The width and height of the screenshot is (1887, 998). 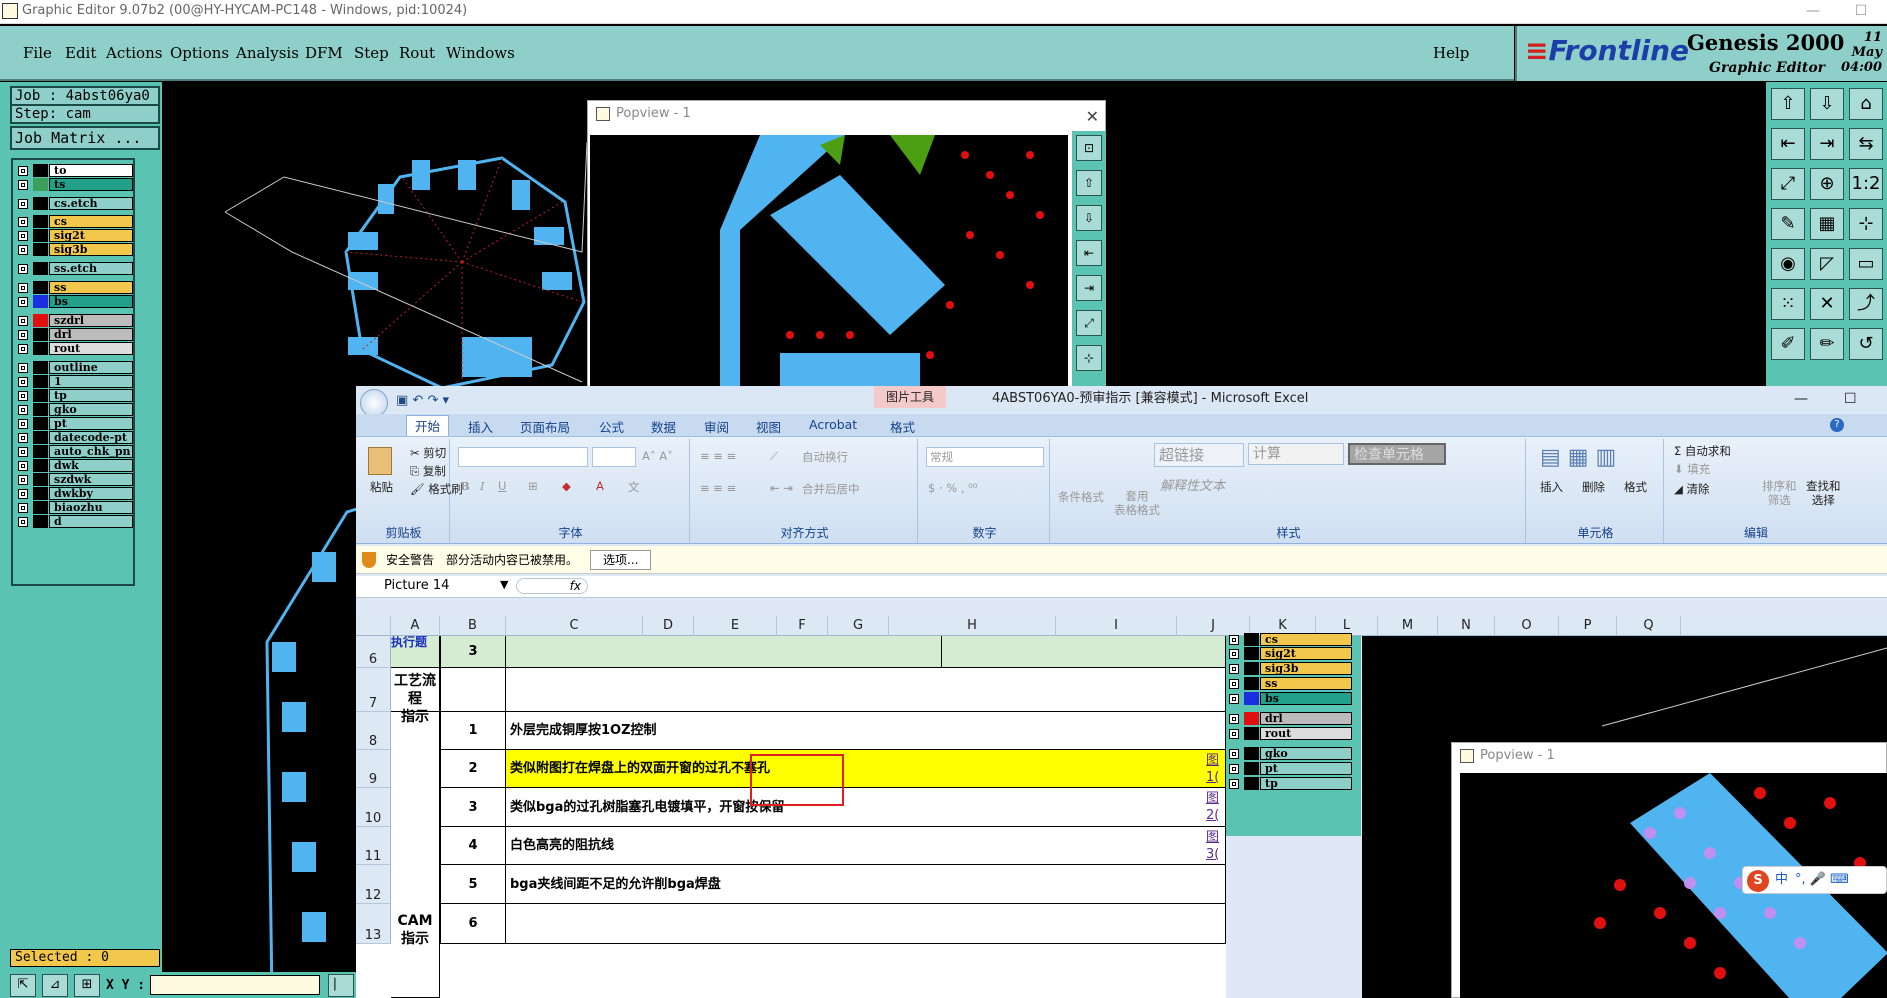 I want to click on style-hyperlink: 超链接, so click(x=1199, y=455).